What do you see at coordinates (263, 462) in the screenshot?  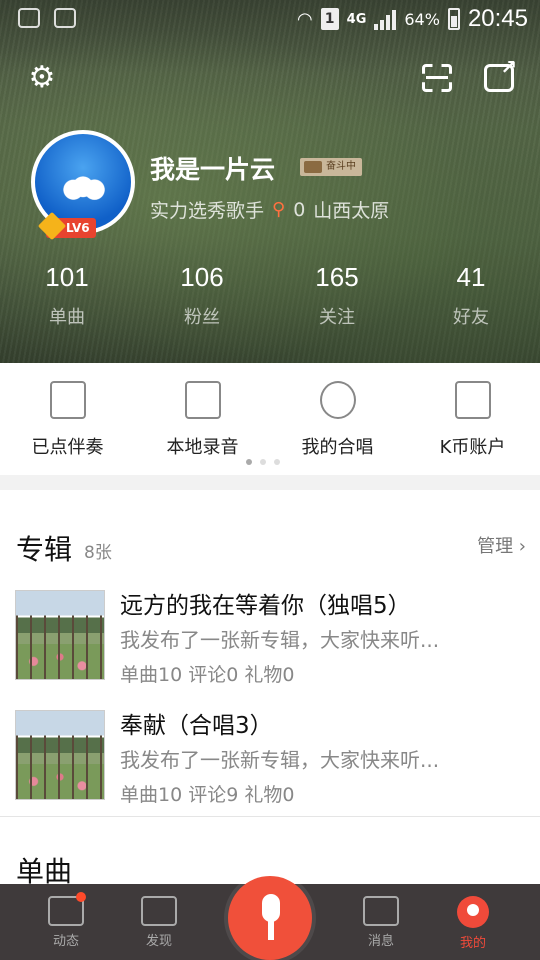 I see `page-indicator` at bounding box center [263, 462].